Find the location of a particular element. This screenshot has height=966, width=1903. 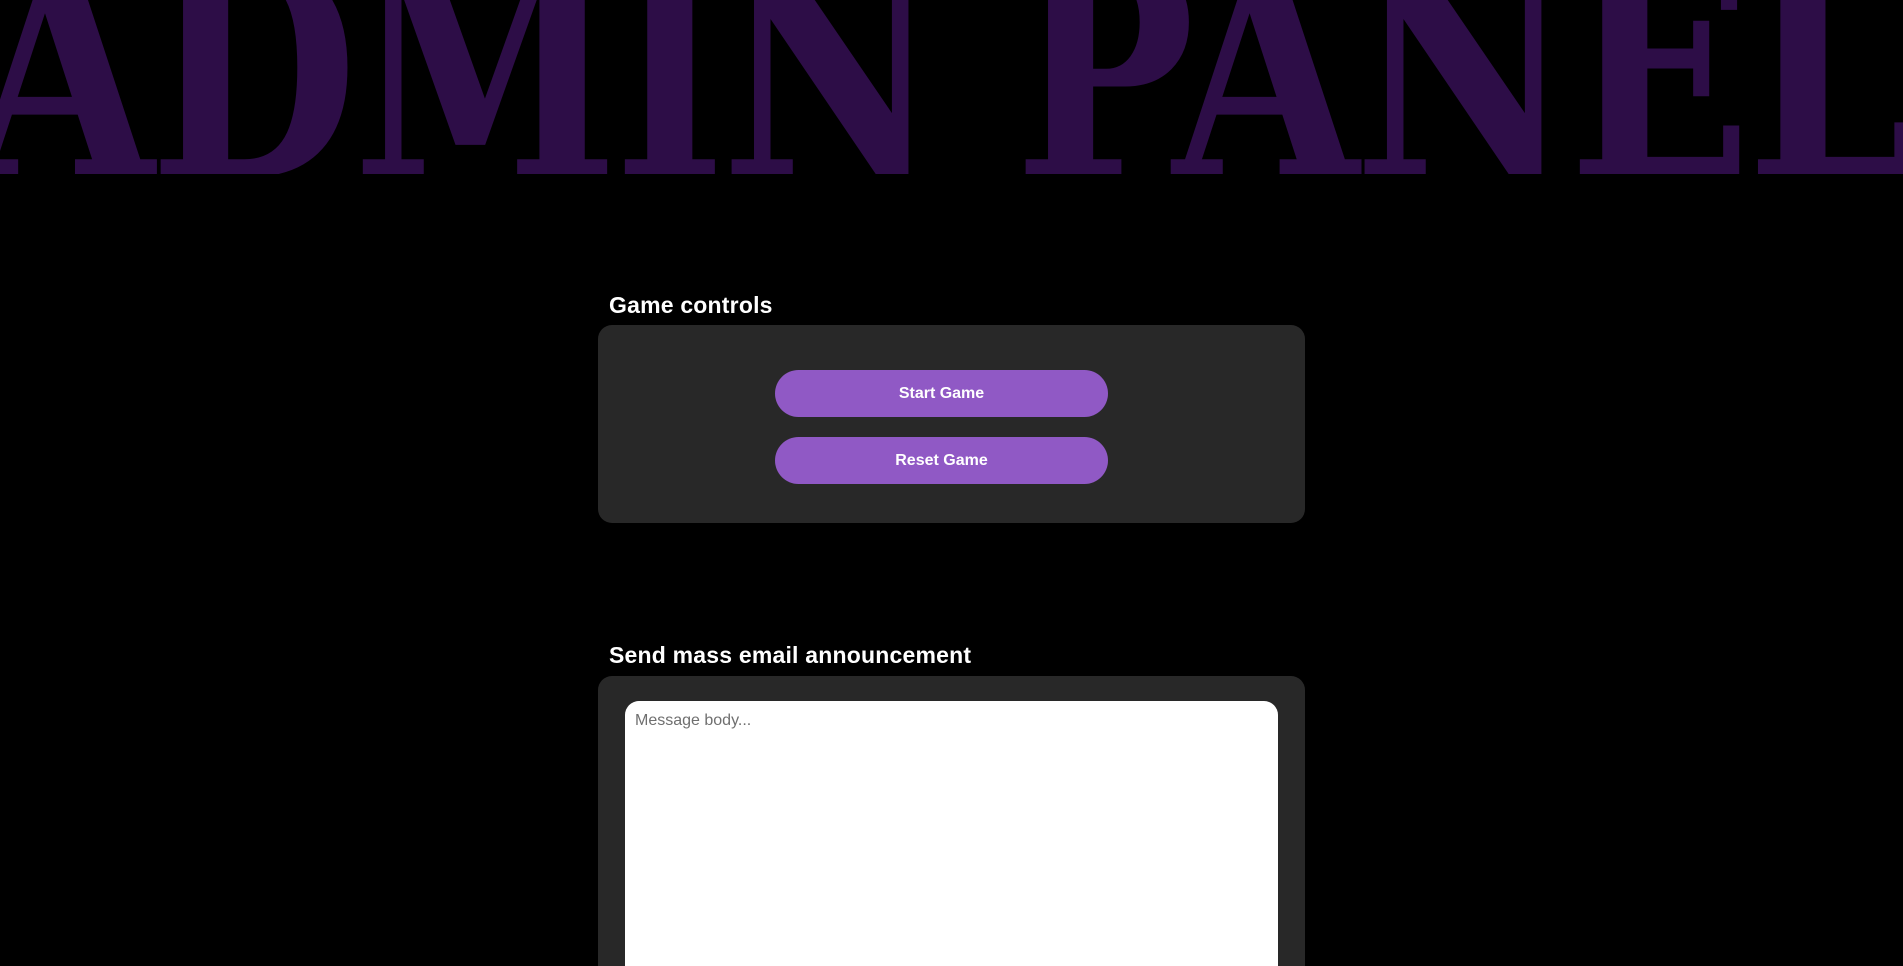

game-controls-panel: Start Game Reset Game is located at coordinates (951, 424).